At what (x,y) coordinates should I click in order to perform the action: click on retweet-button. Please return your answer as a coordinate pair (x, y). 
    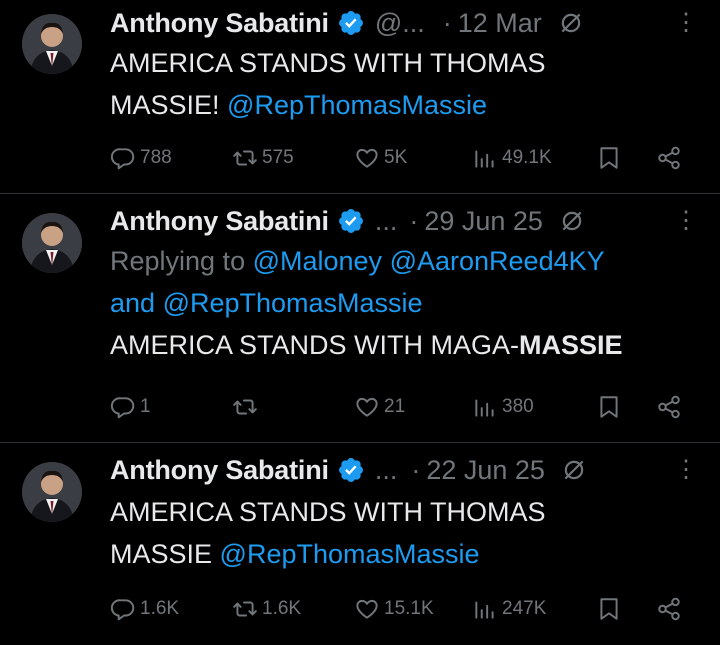
    Looking at the image, I should click on (247, 407).